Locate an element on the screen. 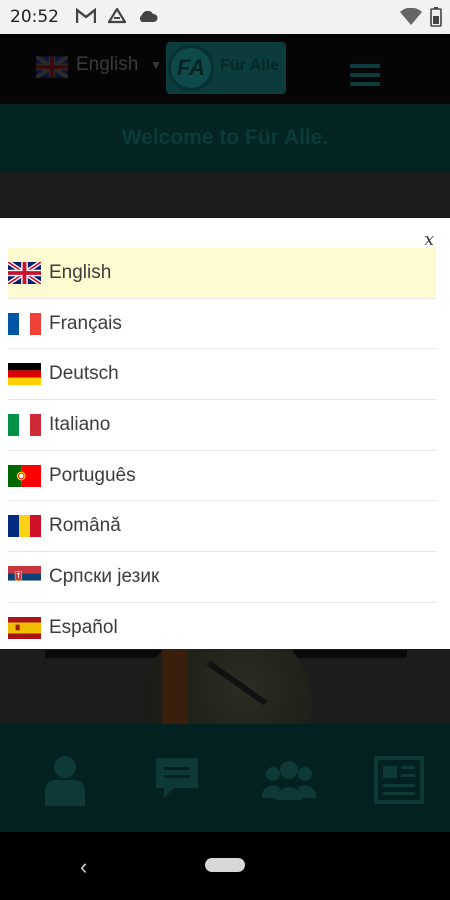 This screenshot has height=900, width=450. bottom-nav is located at coordinates (225, 778).